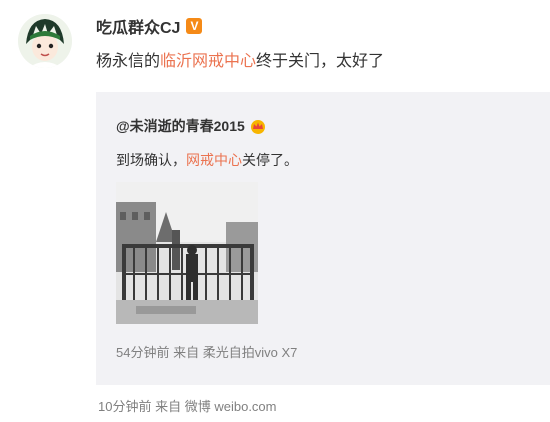  Describe the element at coordinates (138, 26) in the screenshot. I see `post-author-name: 吃瓜群众CJ` at that location.